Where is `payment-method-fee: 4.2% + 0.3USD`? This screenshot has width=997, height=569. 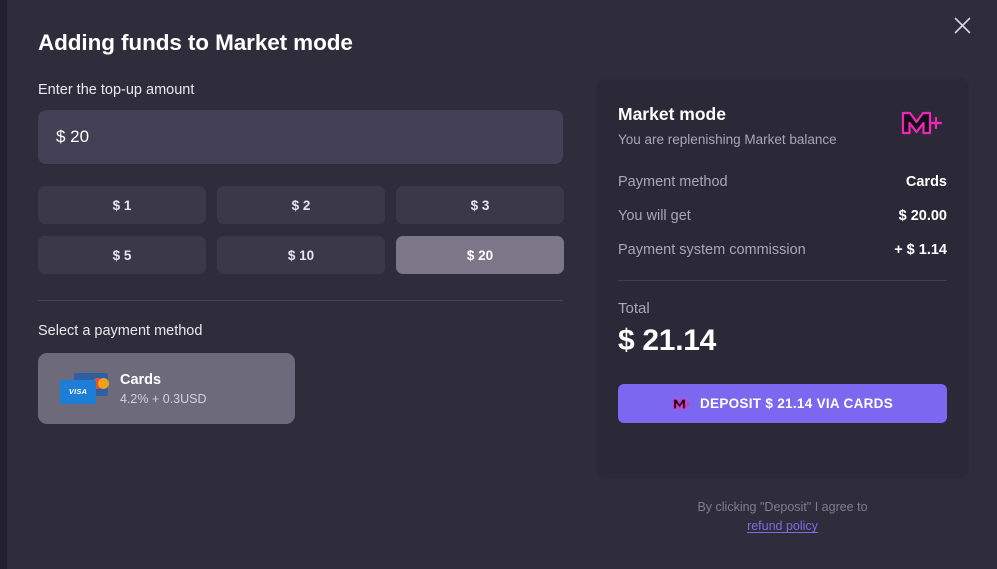 payment-method-fee: 4.2% + 0.3USD is located at coordinates (163, 399).